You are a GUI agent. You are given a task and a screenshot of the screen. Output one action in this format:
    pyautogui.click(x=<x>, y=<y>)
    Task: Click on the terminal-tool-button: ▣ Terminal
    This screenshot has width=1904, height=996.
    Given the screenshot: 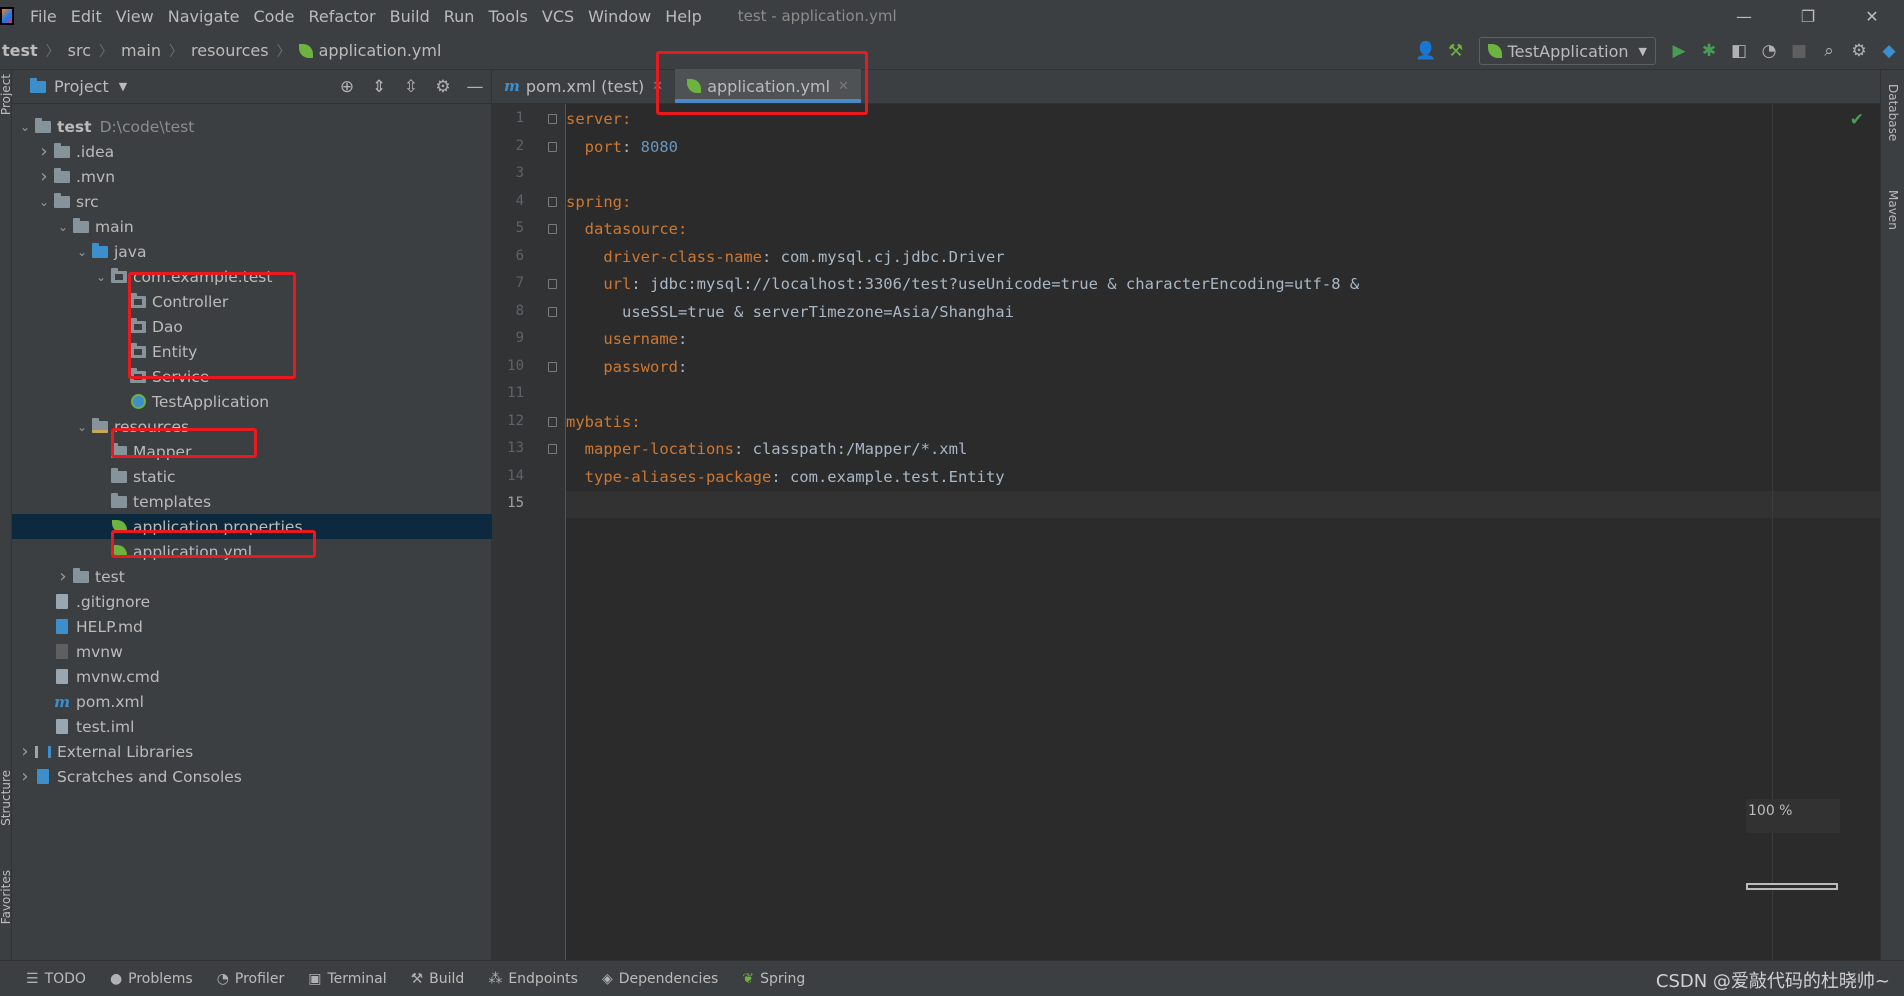 What is the action you would take?
    pyautogui.click(x=347, y=979)
    